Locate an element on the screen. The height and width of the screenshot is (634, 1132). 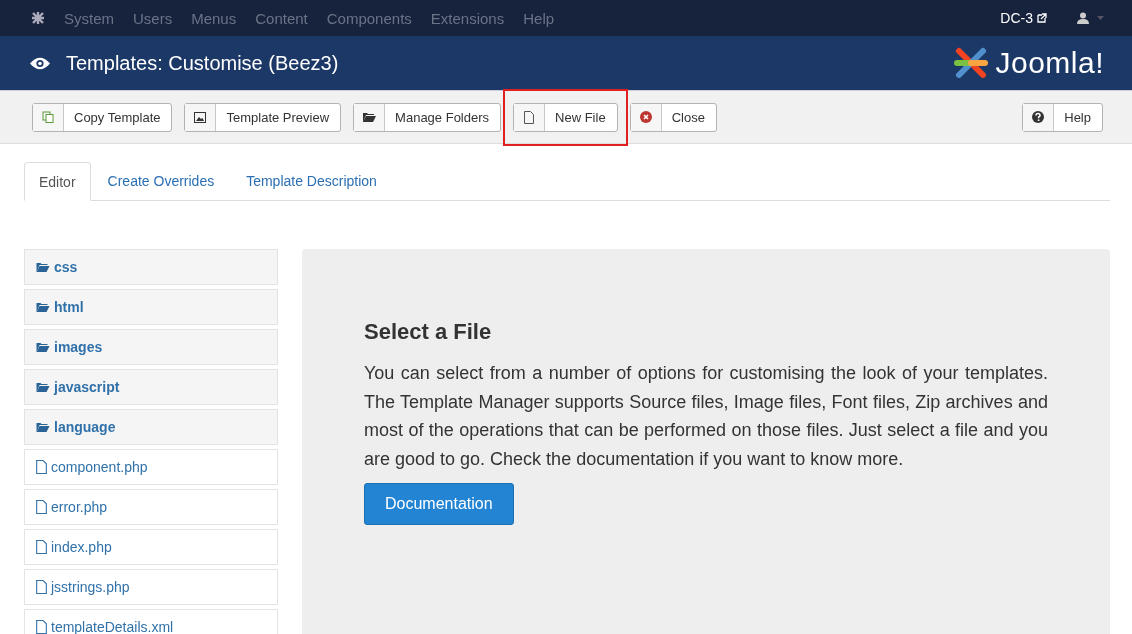
toolbar-button: Copy Template is located at coordinates (102, 117).